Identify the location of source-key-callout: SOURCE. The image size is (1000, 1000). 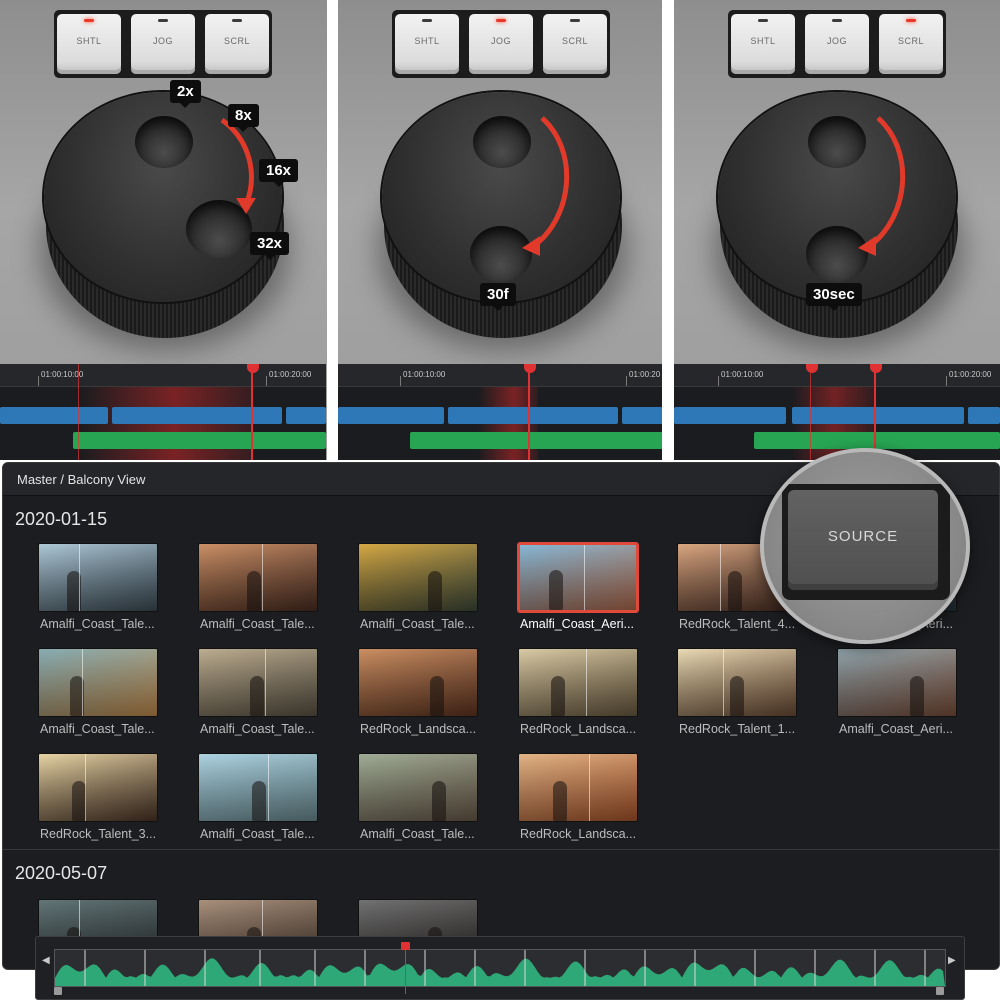
(865, 546).